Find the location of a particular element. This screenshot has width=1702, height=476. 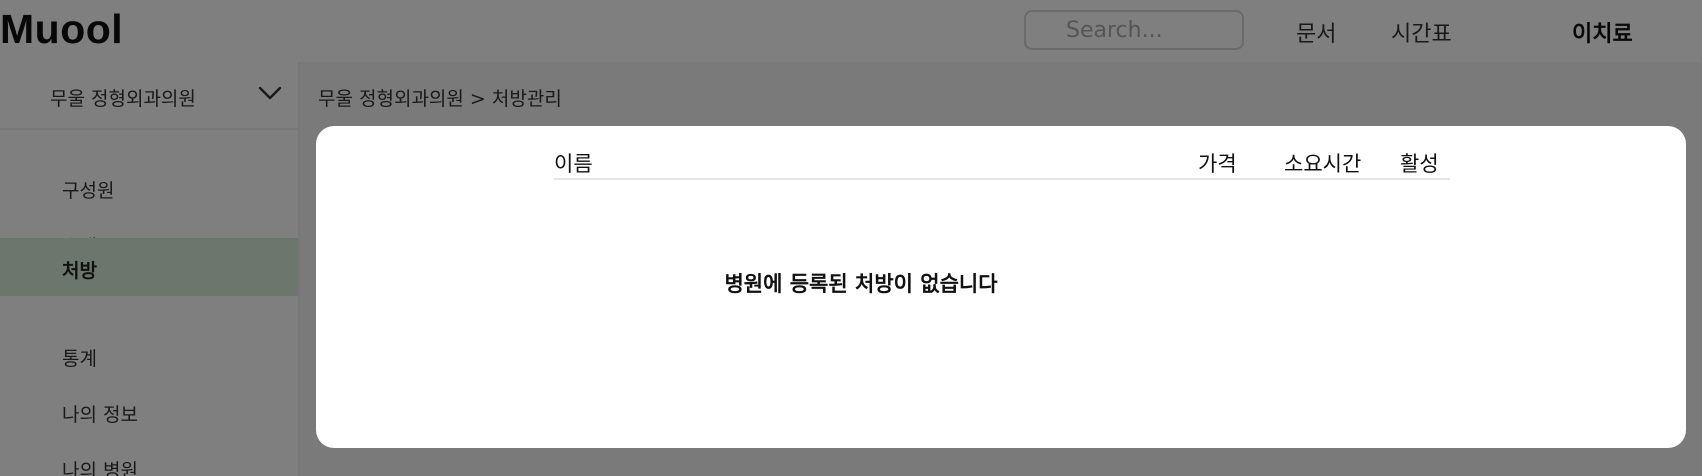

empty-state-message: 병원에 등록된 처방이 없습니다 is located at coordinates (861, 284).